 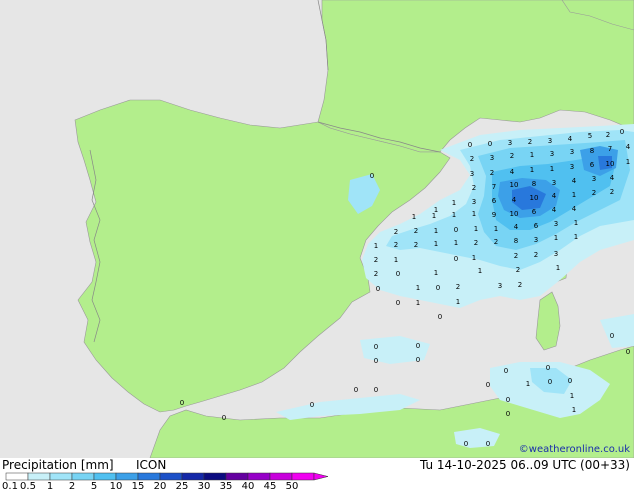 I want to click on scale-tick-label: 50, so click(x=292, y=485).